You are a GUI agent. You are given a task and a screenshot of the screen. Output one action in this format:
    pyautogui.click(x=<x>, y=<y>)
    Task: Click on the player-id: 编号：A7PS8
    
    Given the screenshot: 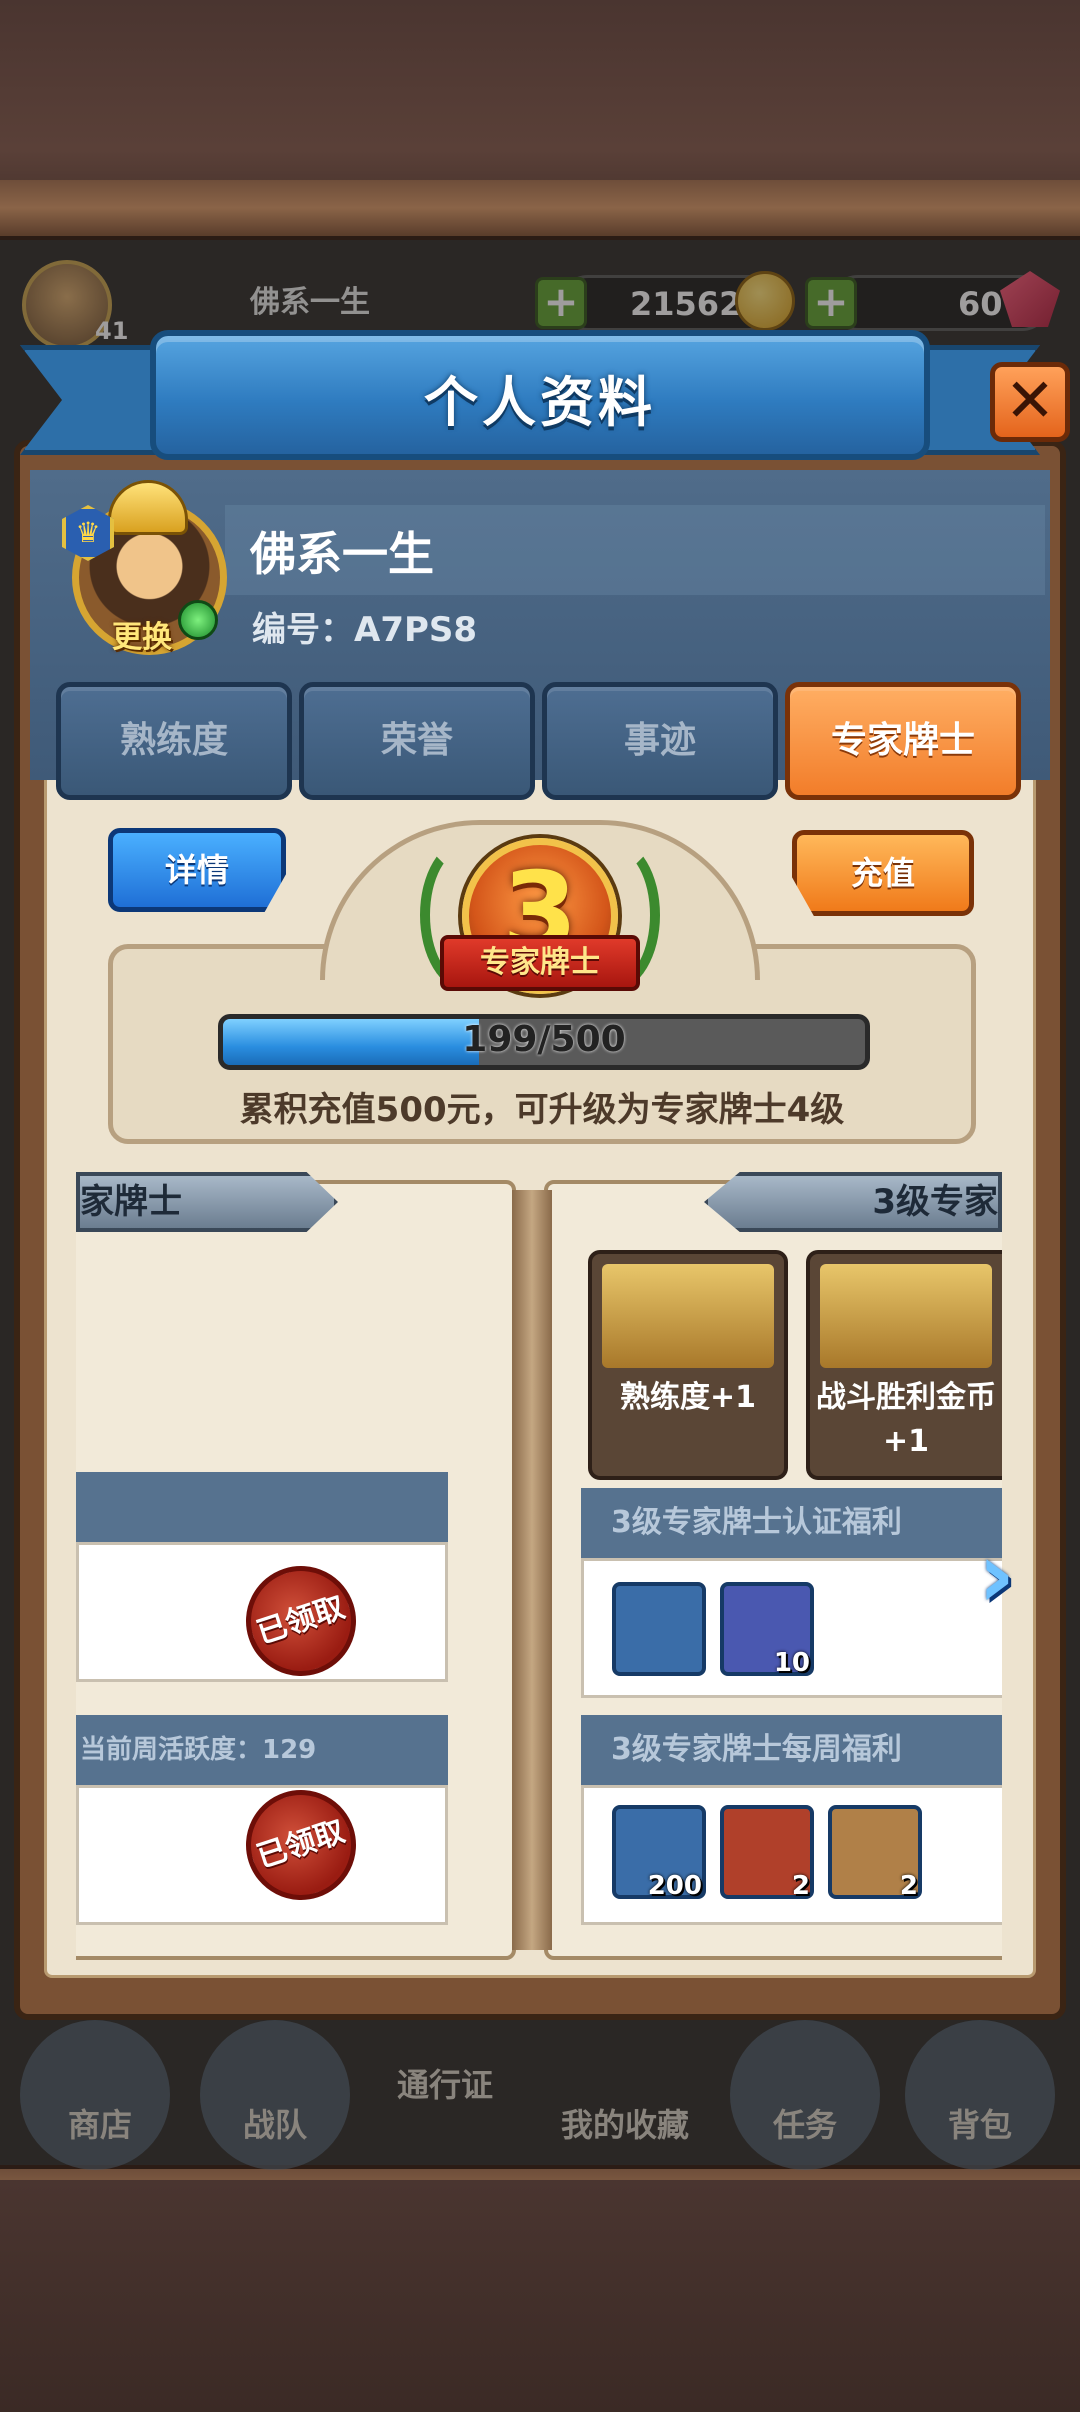 What is the action you would take?
    pyautogui.click(x=365, y=630)
    